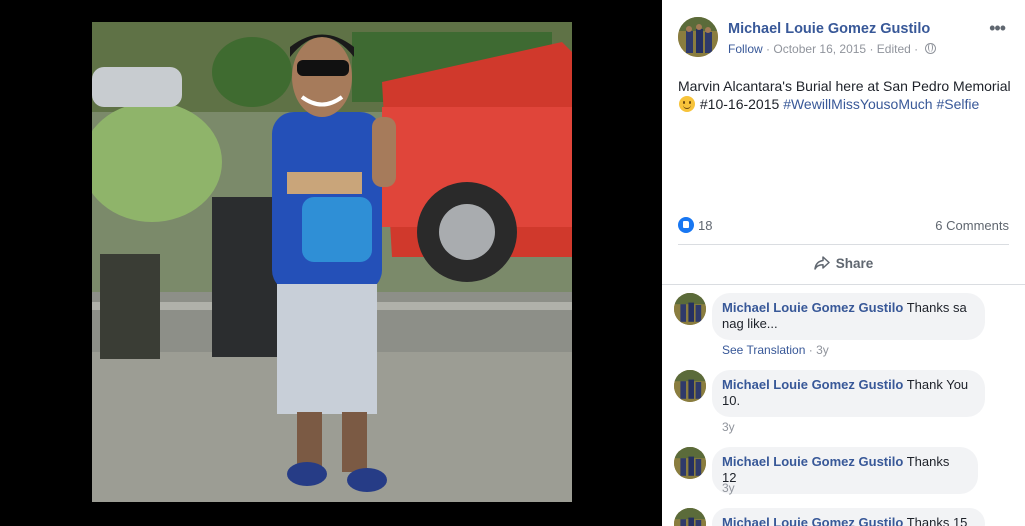  I want to click on post-date-link: October 16, 2015, so click(819, 49).